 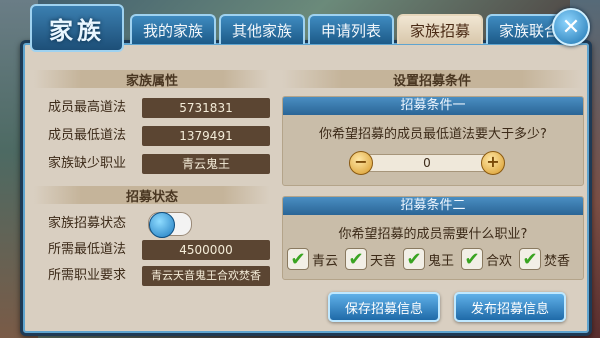 What do you see at coordinates (325, 261) in the screenshot?
I see `class-option-label: 青云` at bounding box center [325, 261].